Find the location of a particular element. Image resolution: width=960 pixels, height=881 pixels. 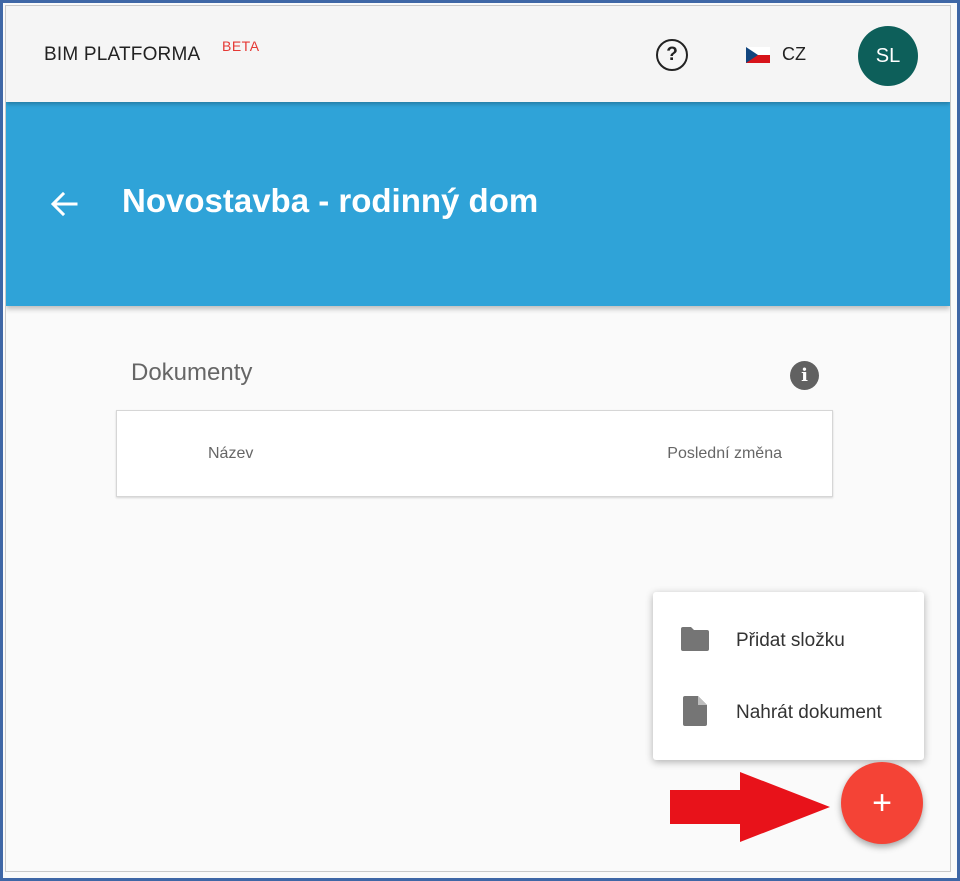

menu-item-upload-document: Nahrát dokument is located at coordinates (788, 713).